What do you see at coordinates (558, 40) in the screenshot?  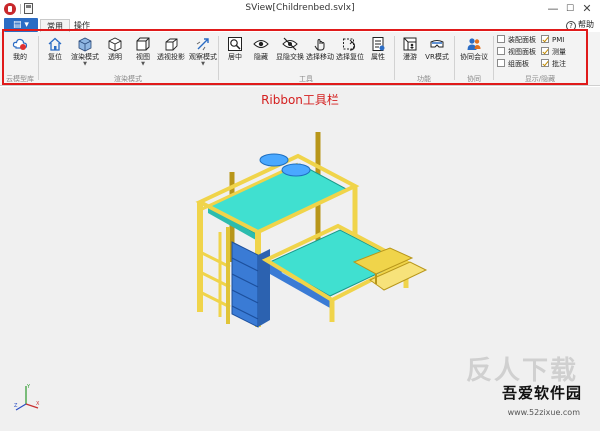 I see `pmi-label: PMI` at bounding box center [558, 40].